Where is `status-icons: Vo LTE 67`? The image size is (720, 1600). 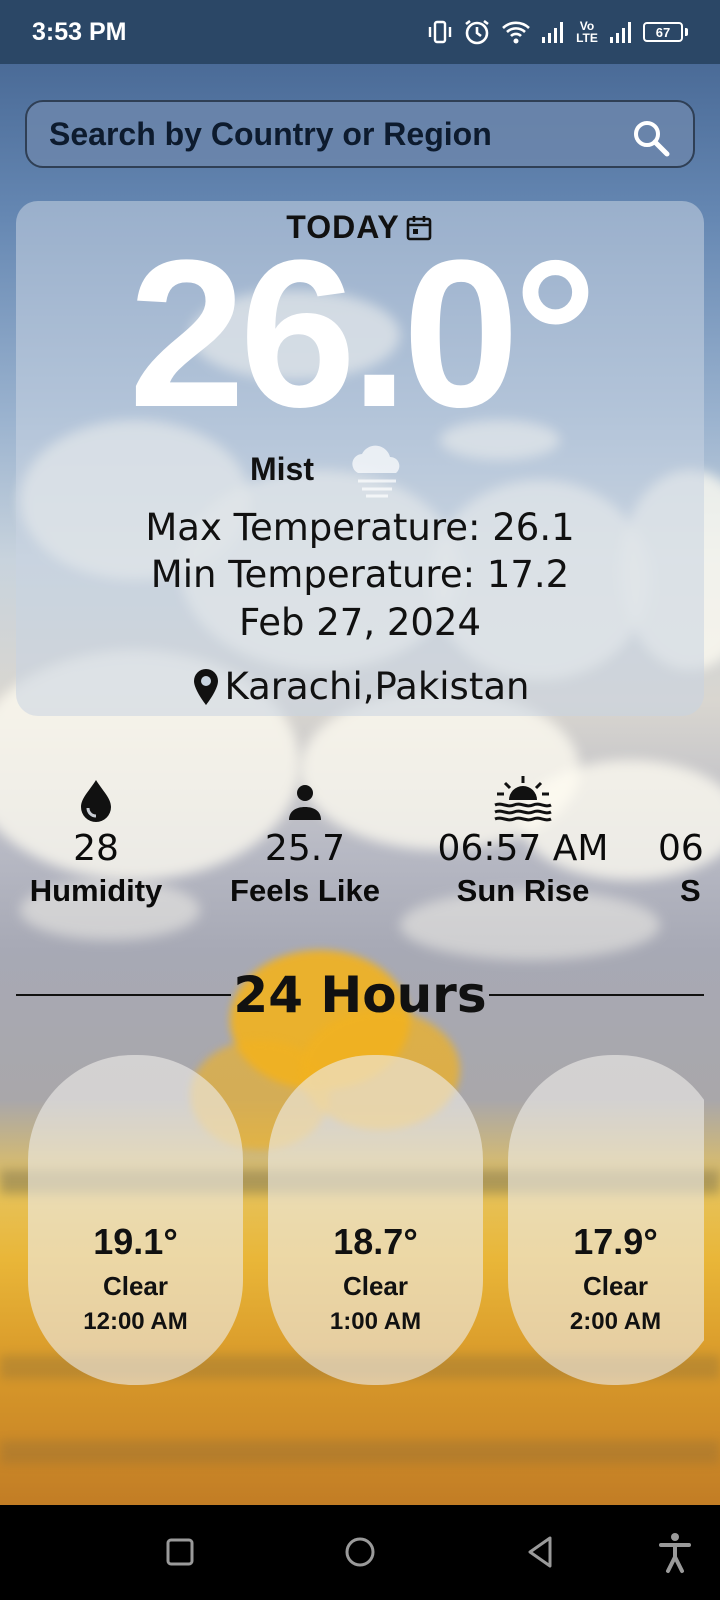 status-icons: Vo LTE 67 is located at coordinates (557, 32).